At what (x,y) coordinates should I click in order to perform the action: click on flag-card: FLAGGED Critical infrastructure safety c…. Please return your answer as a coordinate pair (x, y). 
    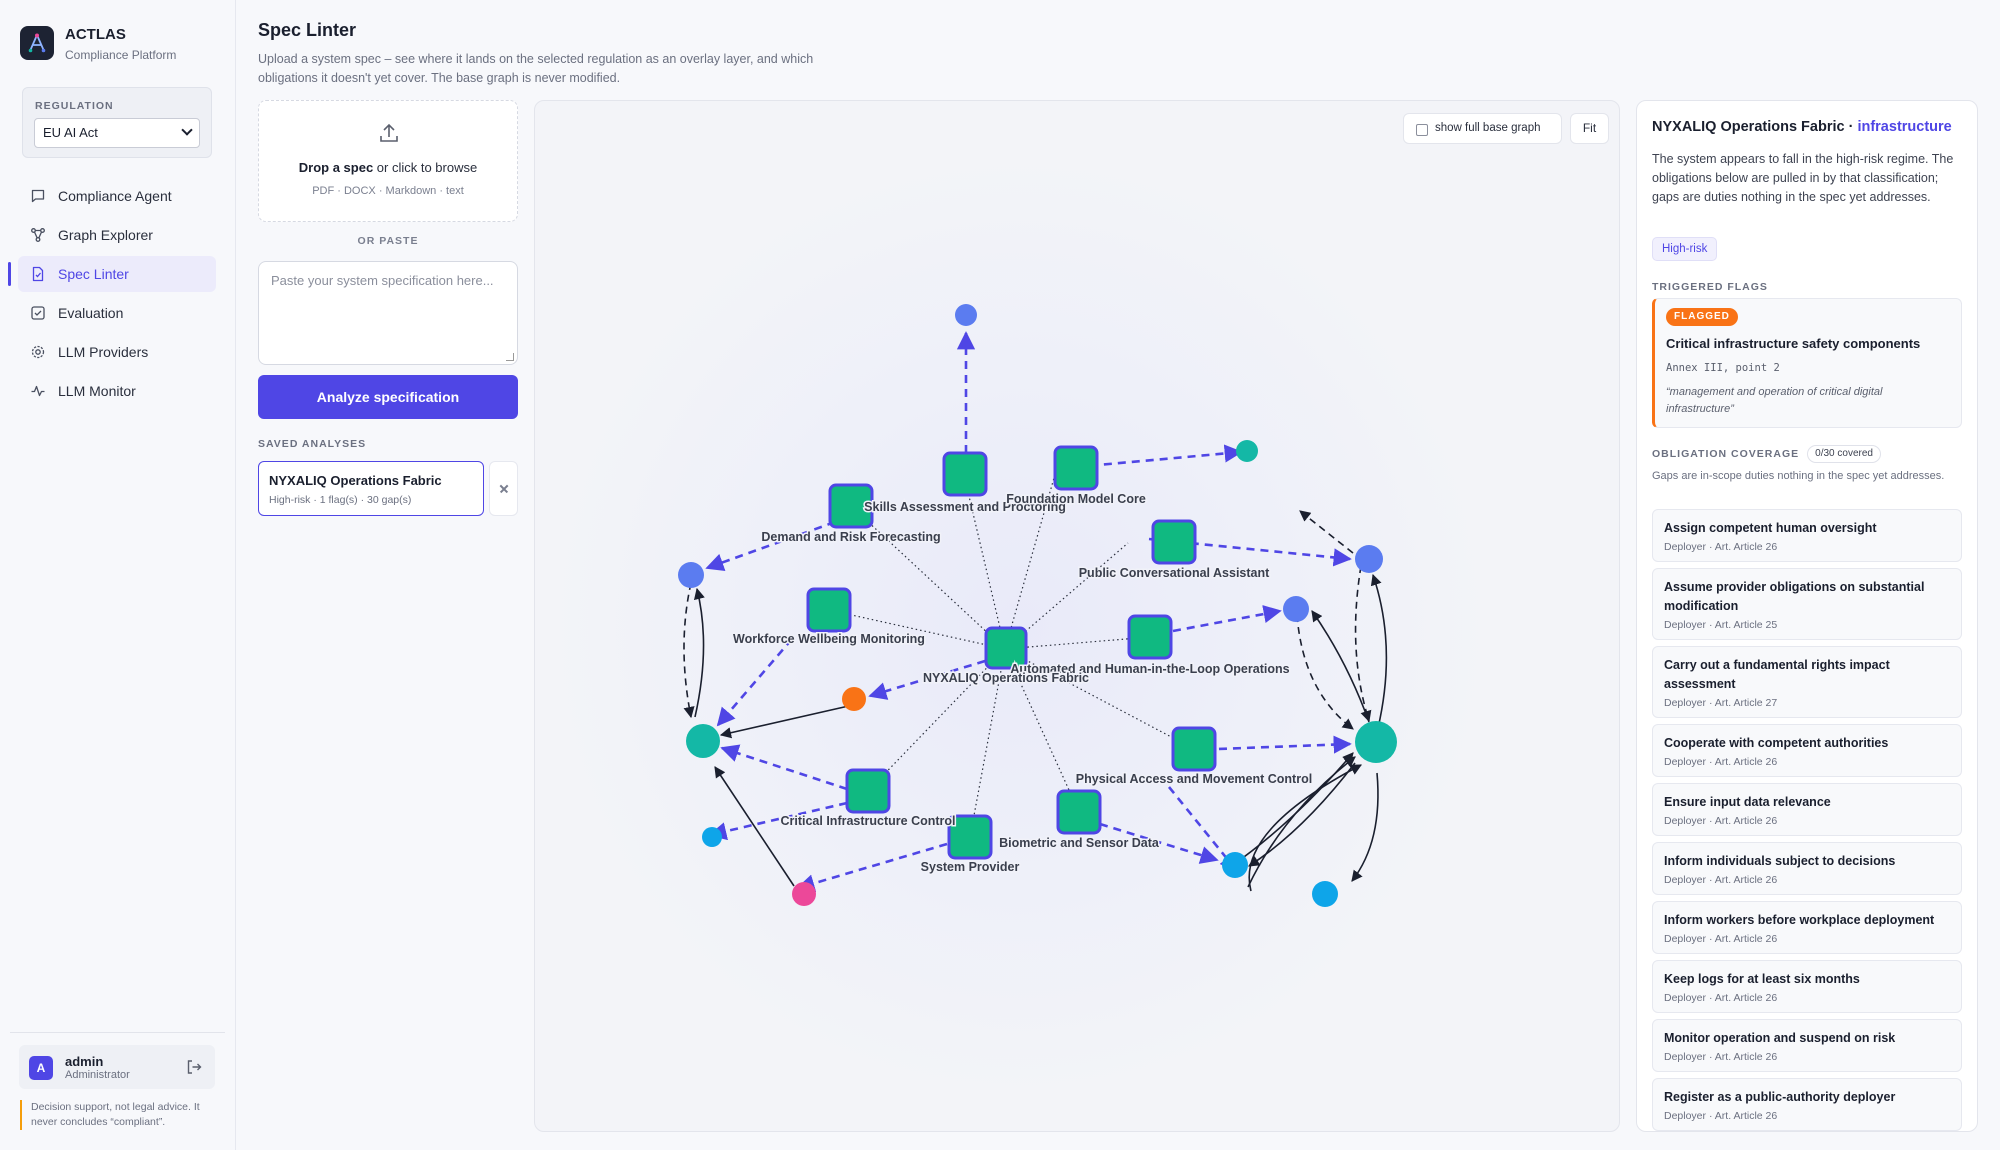
    Looking at the image, I should click on (1807, 363).